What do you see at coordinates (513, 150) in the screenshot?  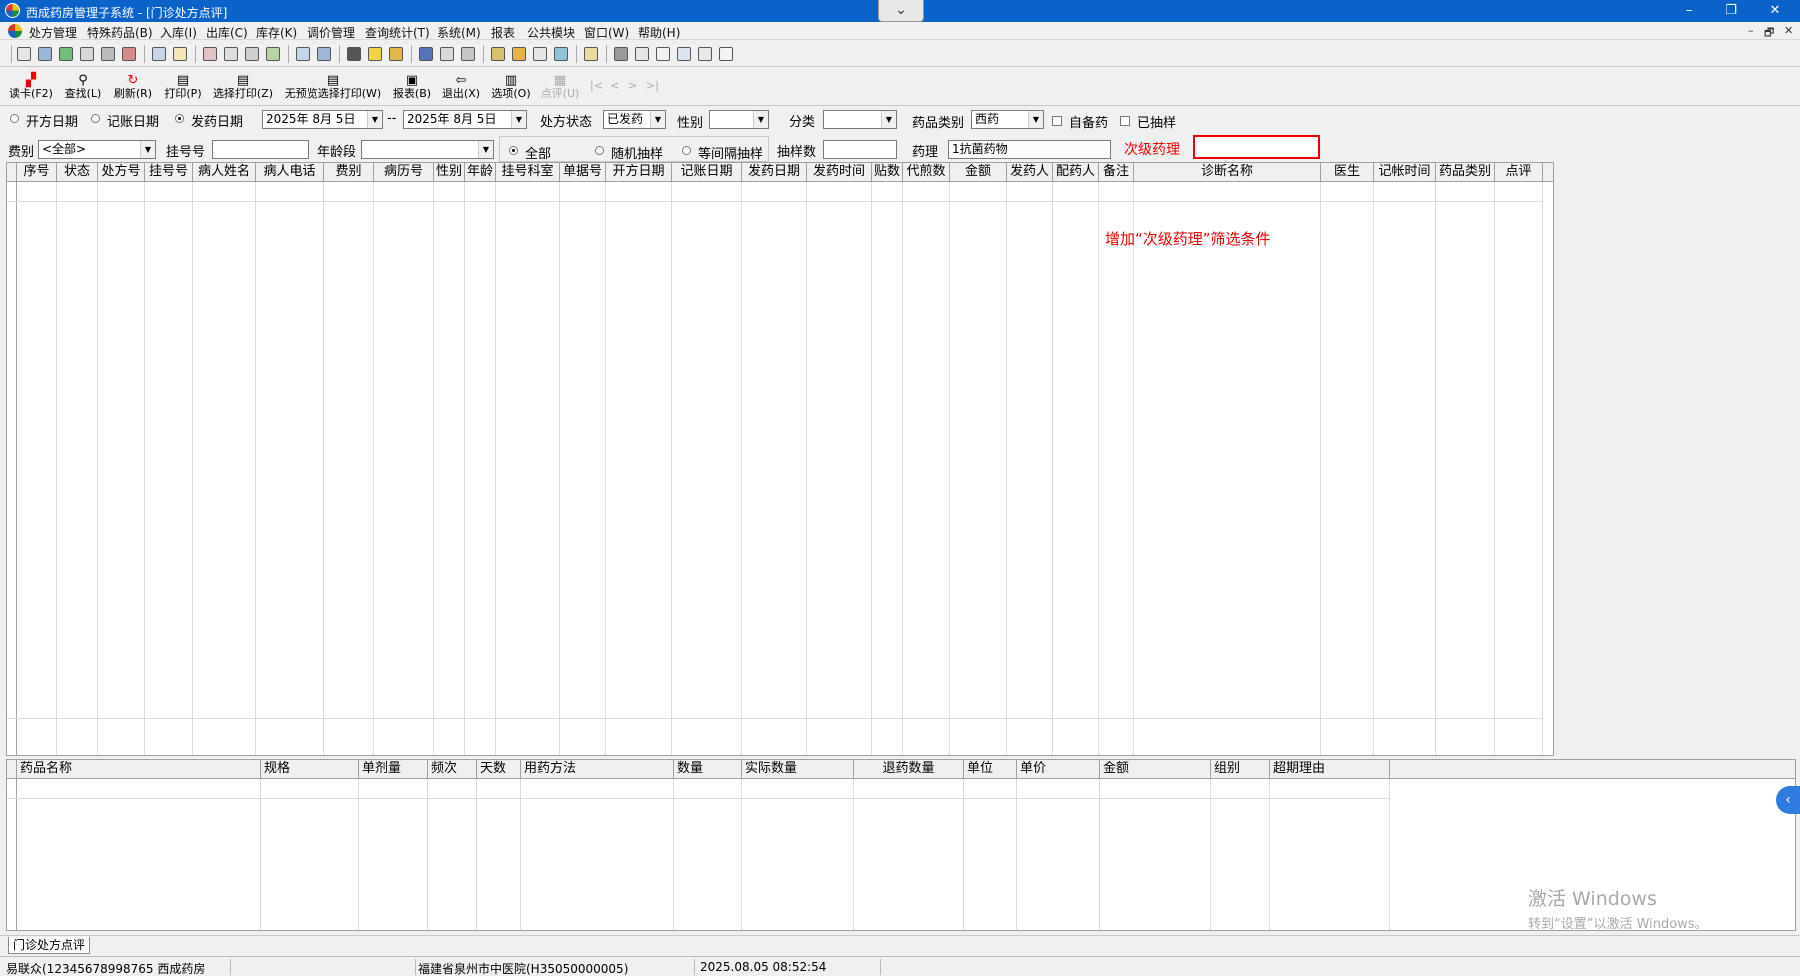 I see `radio-sample-all` at bounding box center [513, 150].